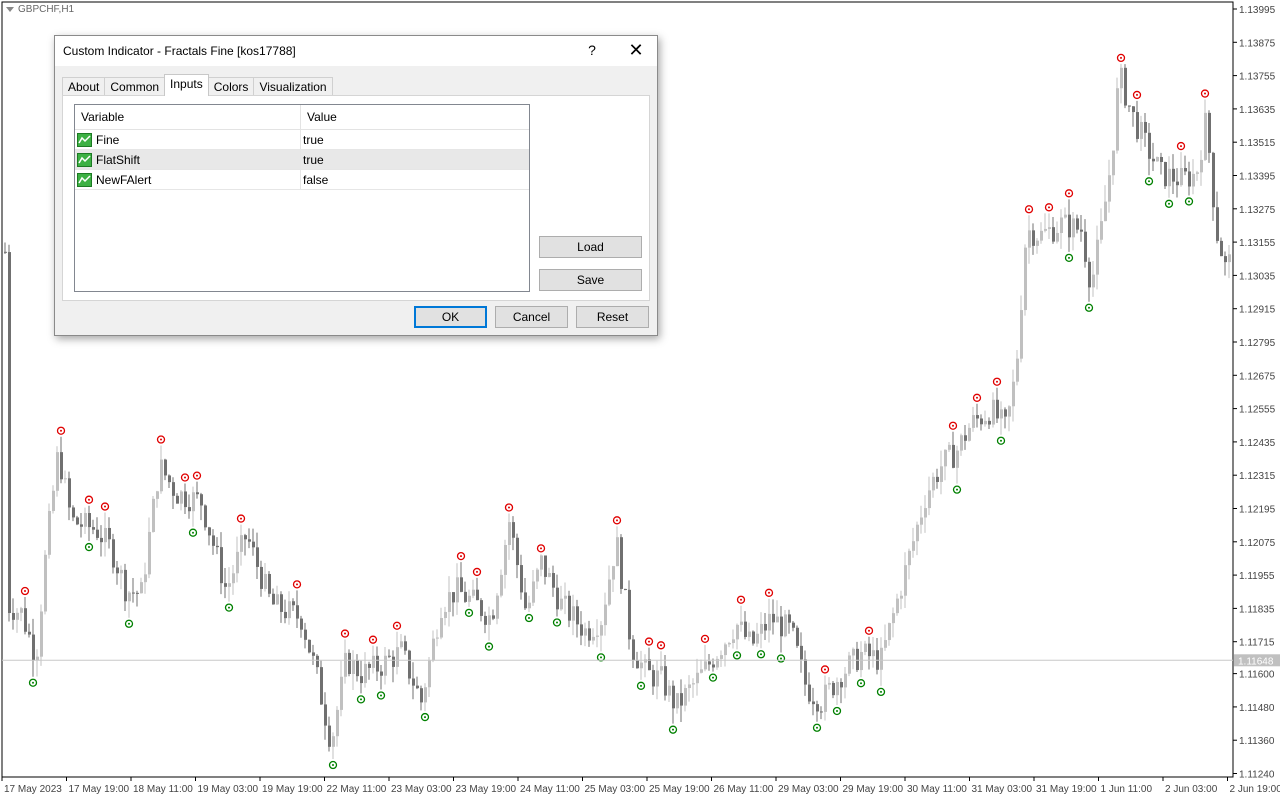 The width and height of the screenshot is (1280, 800). I want to click on load-button: Load, so click(590, 247).